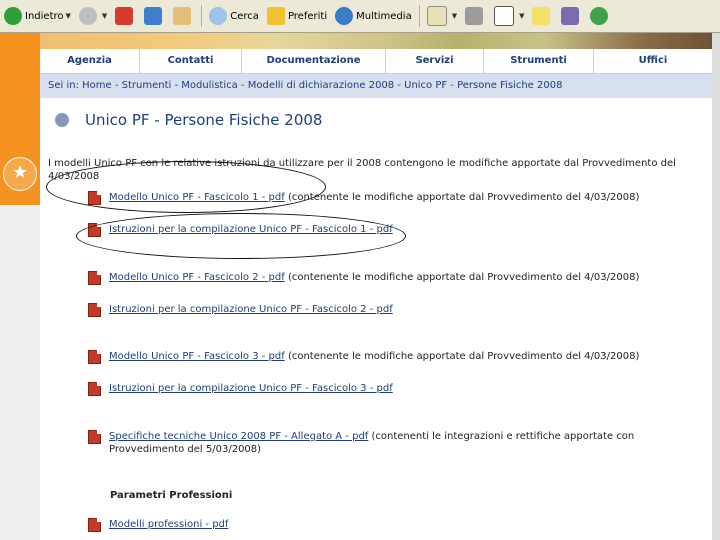  I want to click on refresh-button, so click(154, 16).